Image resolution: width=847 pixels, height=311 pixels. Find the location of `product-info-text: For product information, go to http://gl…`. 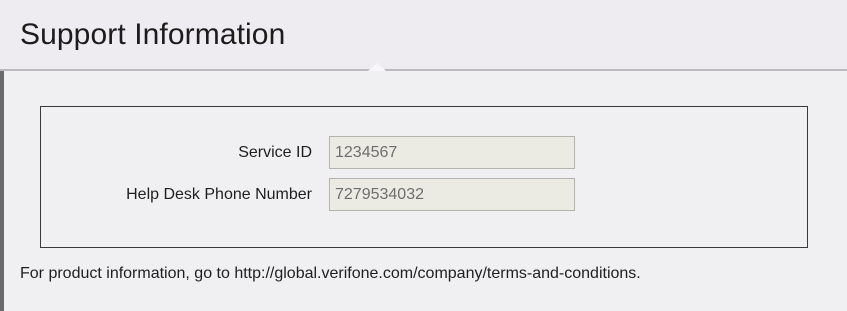

product-info-text: For product information, go to http://gl… is located at coordinates (330, 273).